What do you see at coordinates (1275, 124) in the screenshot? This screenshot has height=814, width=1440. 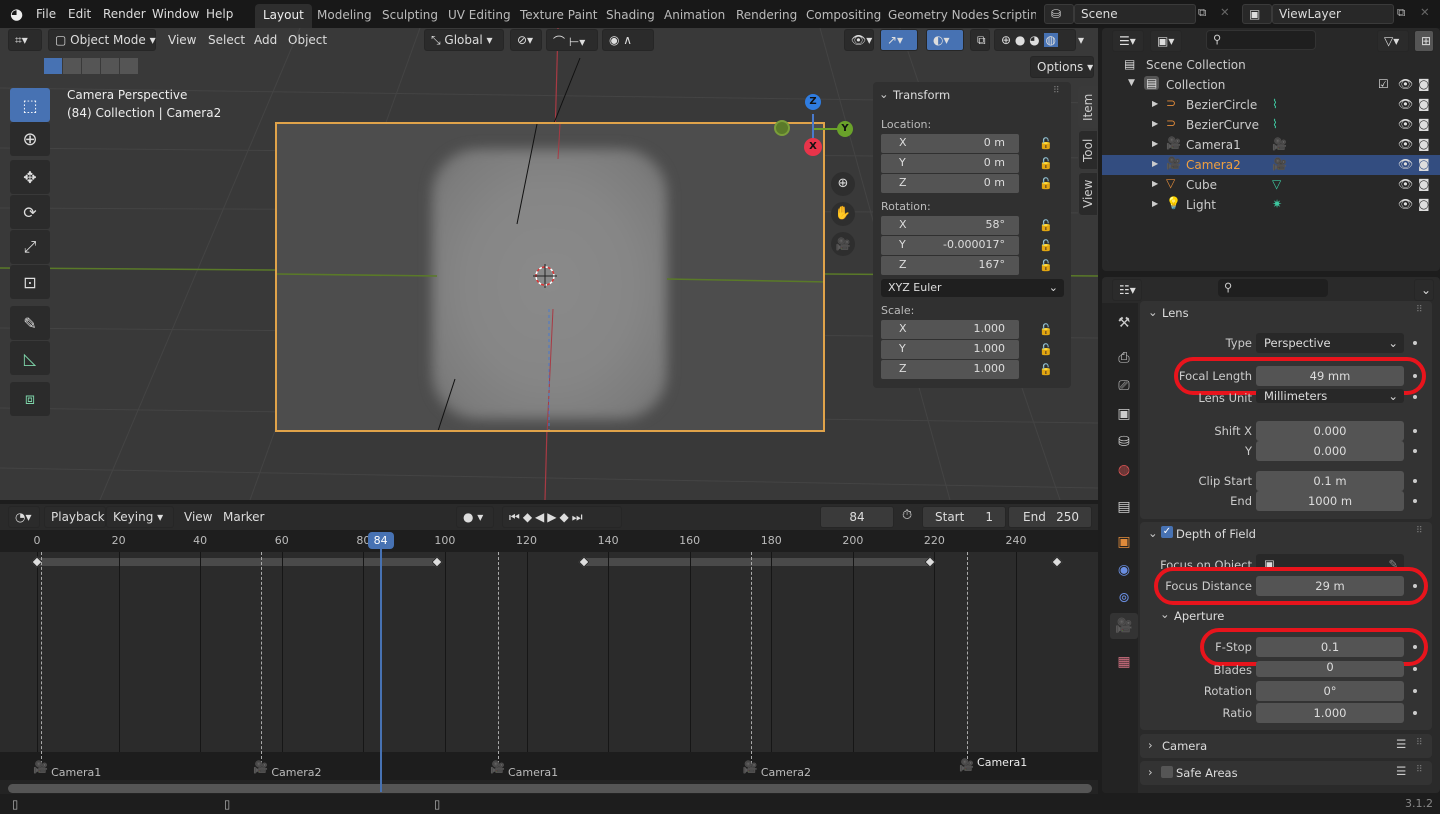 I see `object-data-icon: ⌇` at bounding box center [1275, 124].